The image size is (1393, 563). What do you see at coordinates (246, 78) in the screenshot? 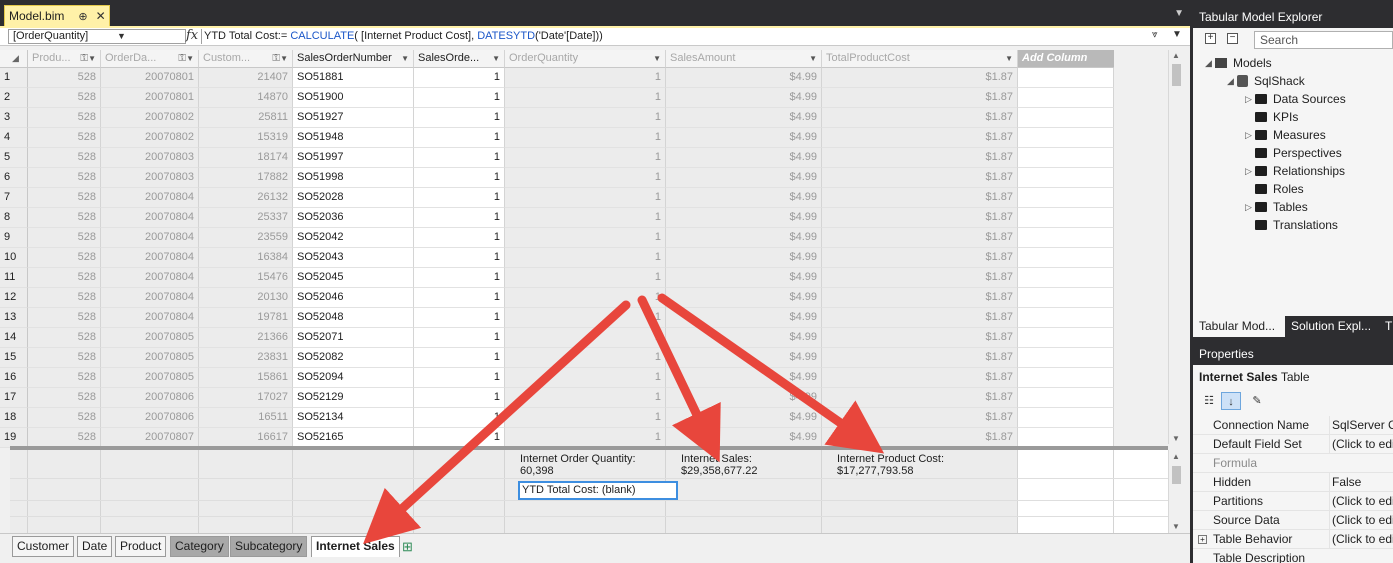
I see `grid-cell: 21407` at bounding box center [246, 78].